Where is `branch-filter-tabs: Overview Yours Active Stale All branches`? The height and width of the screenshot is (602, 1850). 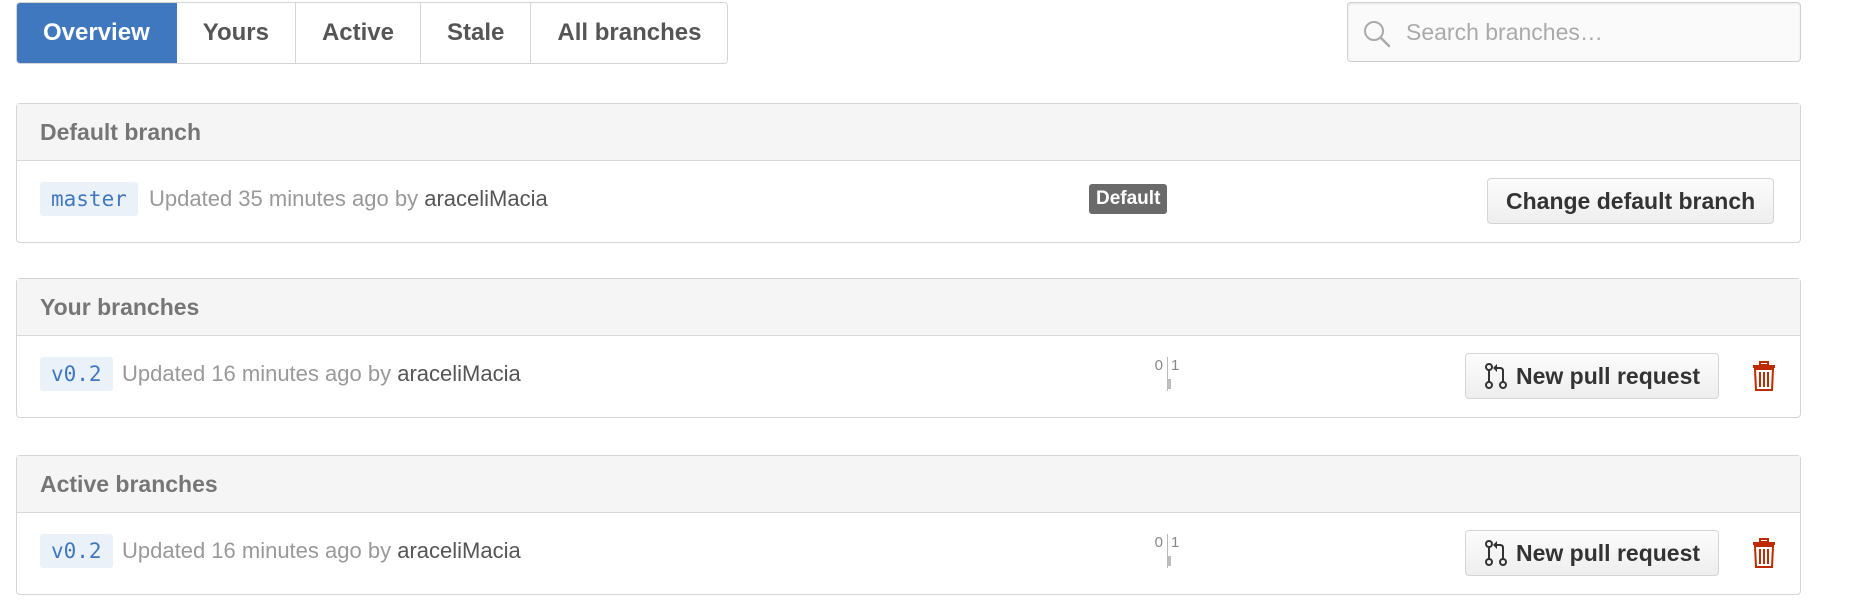 branch-filter-tabs: Overview Yours Active Stale All branches is located at coordinates (372, 33).